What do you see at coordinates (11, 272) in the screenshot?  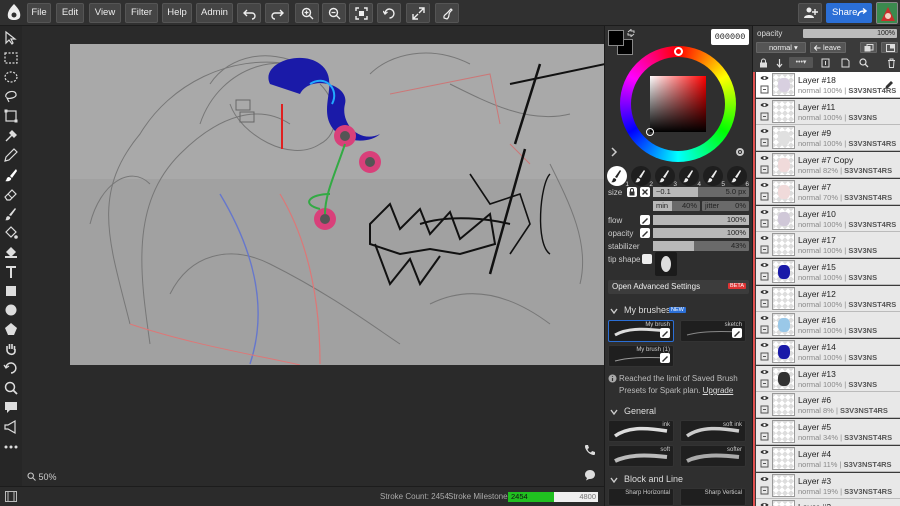 I see `text-icon` at bounding box center [11, 272].